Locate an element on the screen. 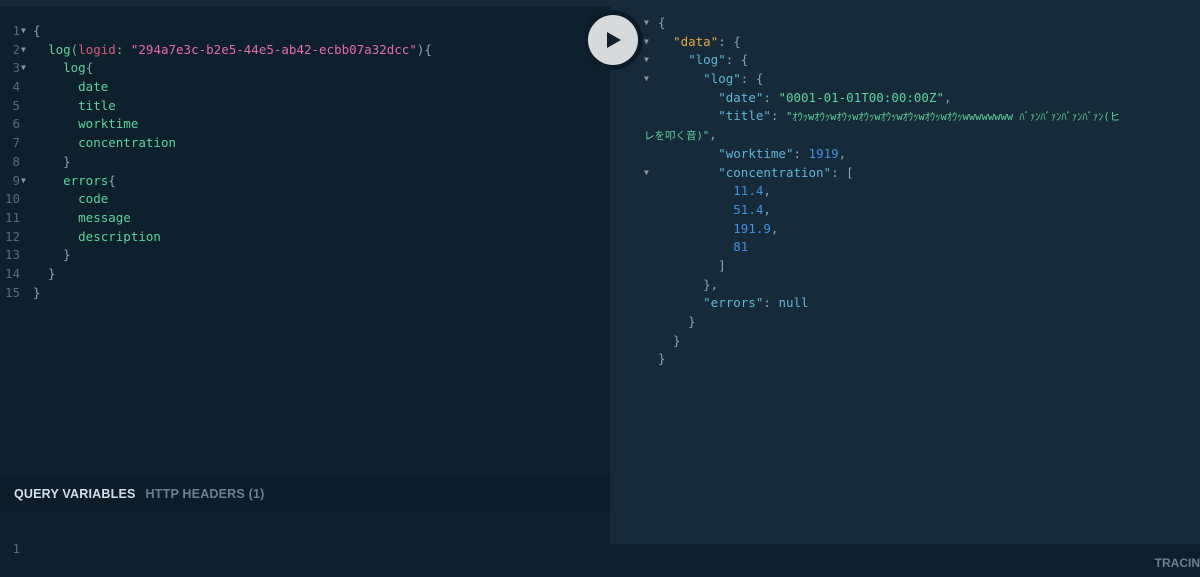  code-line: 3 ▼ log{ is located at coordinates (305, 68).